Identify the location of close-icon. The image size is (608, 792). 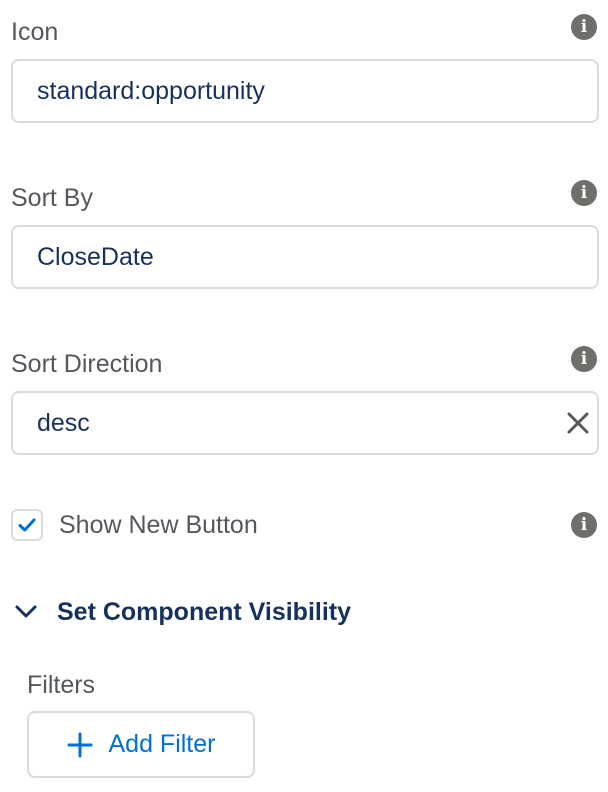
(578, 423).